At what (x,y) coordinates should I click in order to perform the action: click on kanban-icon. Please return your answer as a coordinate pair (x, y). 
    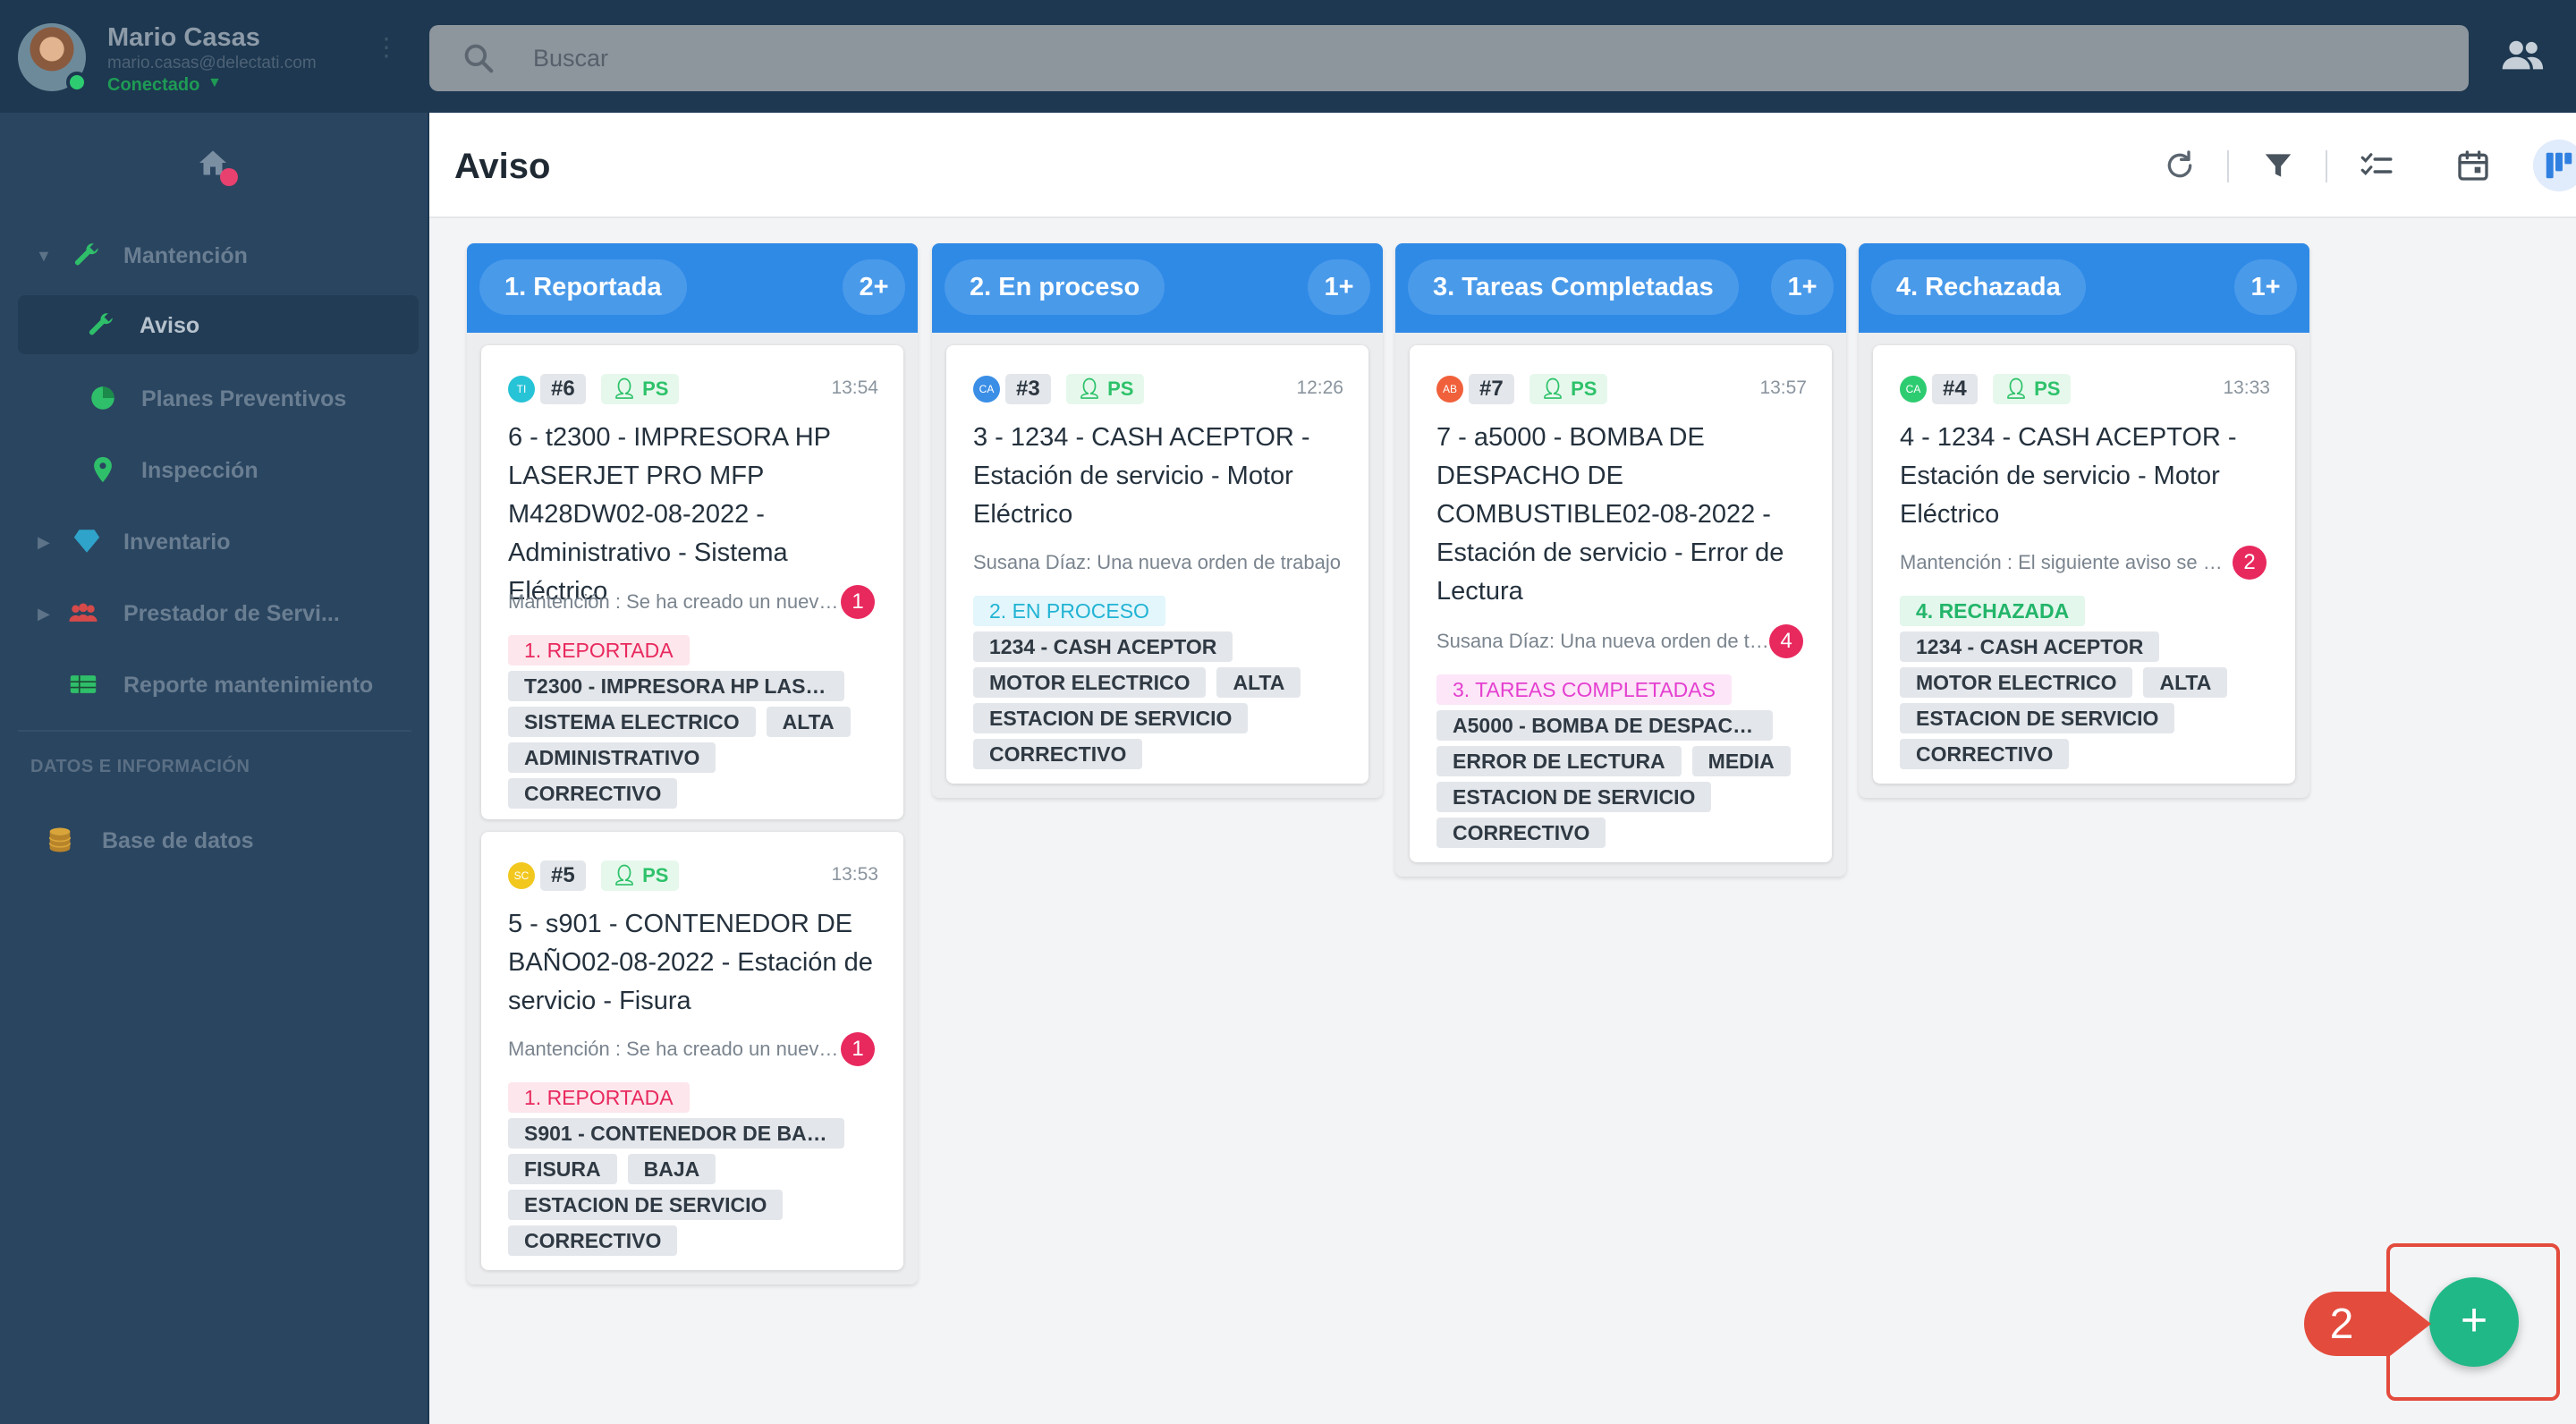
    Looking at the image, I should click on (2559, 165).